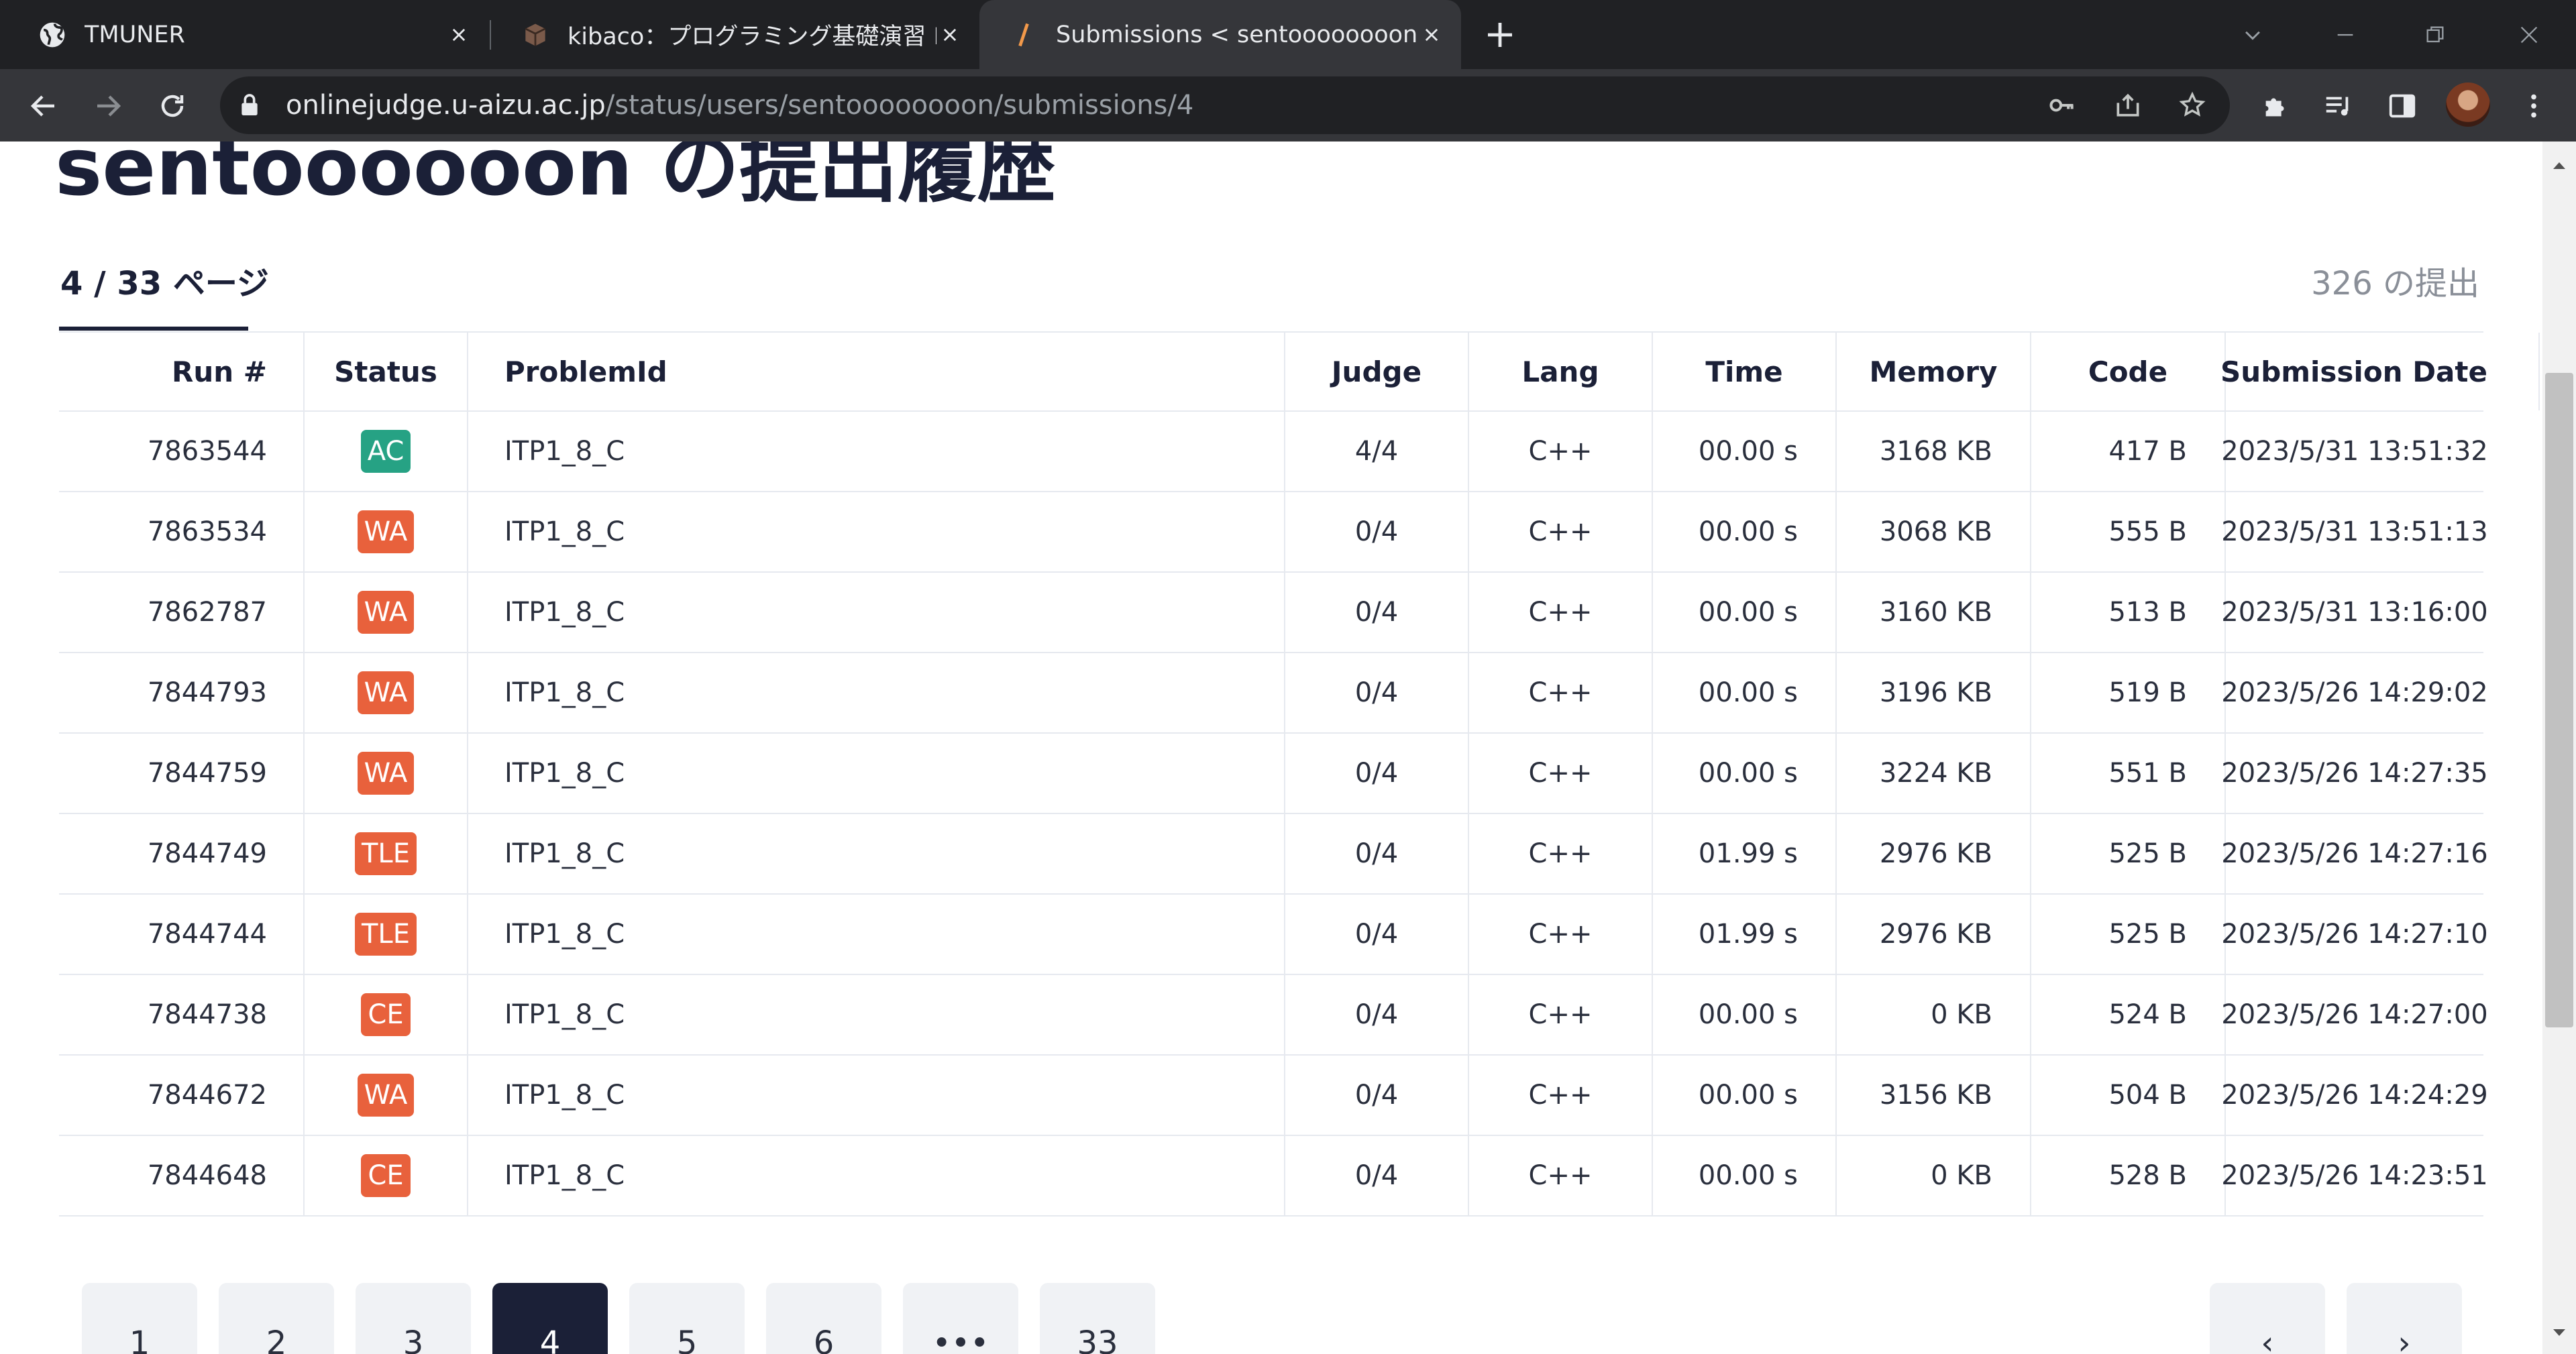  Describe the element at coordinates (2127, 1175) in the screenshot. I see `code-size: 528 B` at that location.